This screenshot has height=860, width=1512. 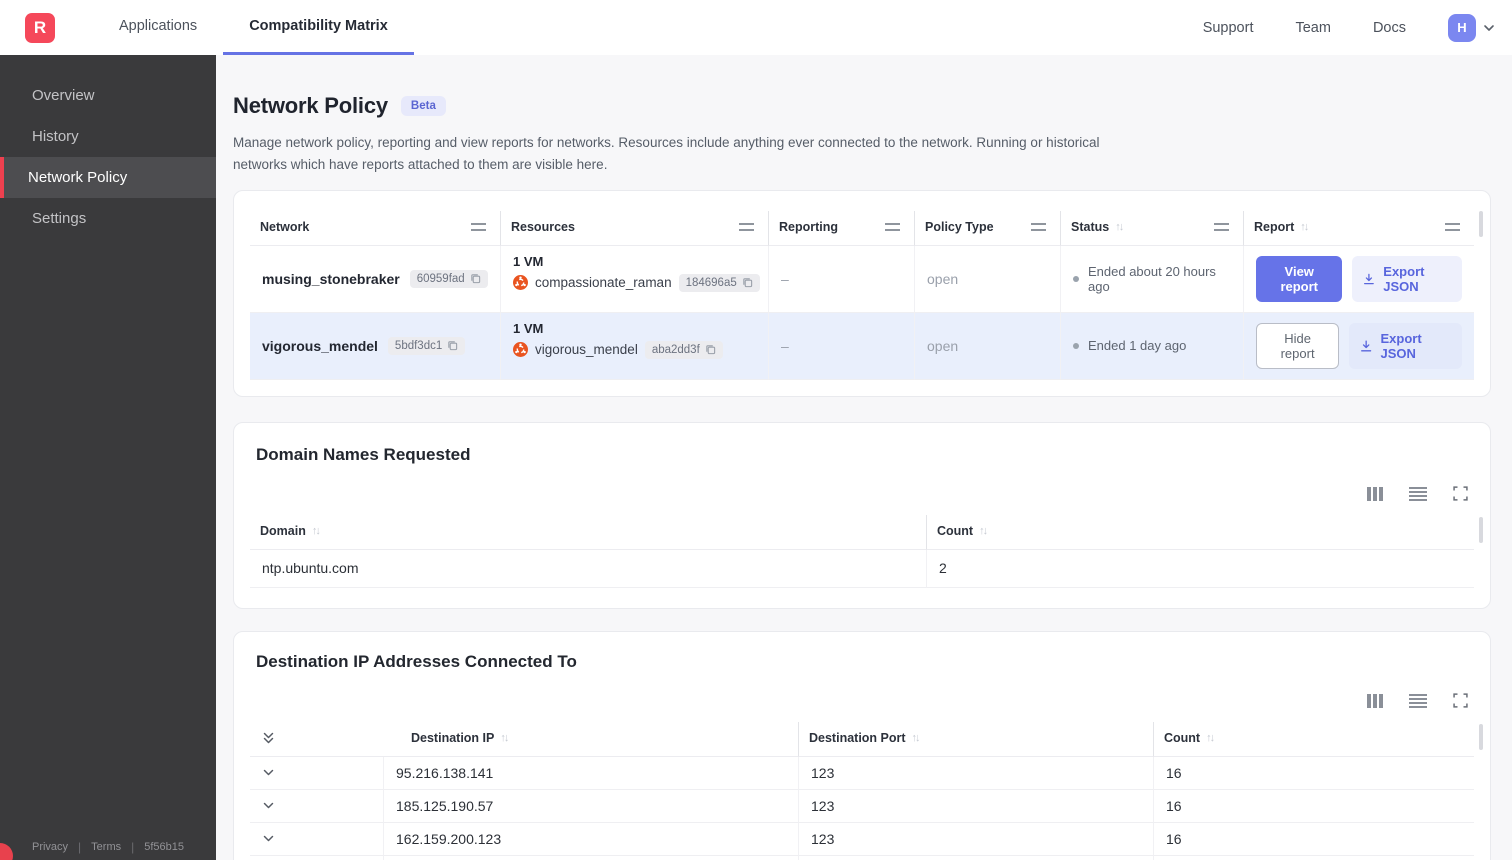 What do you see at coordinates (1299, 278) in the screenshot?
I see `view-report-button: View report` at bounding box center [1299, 278].